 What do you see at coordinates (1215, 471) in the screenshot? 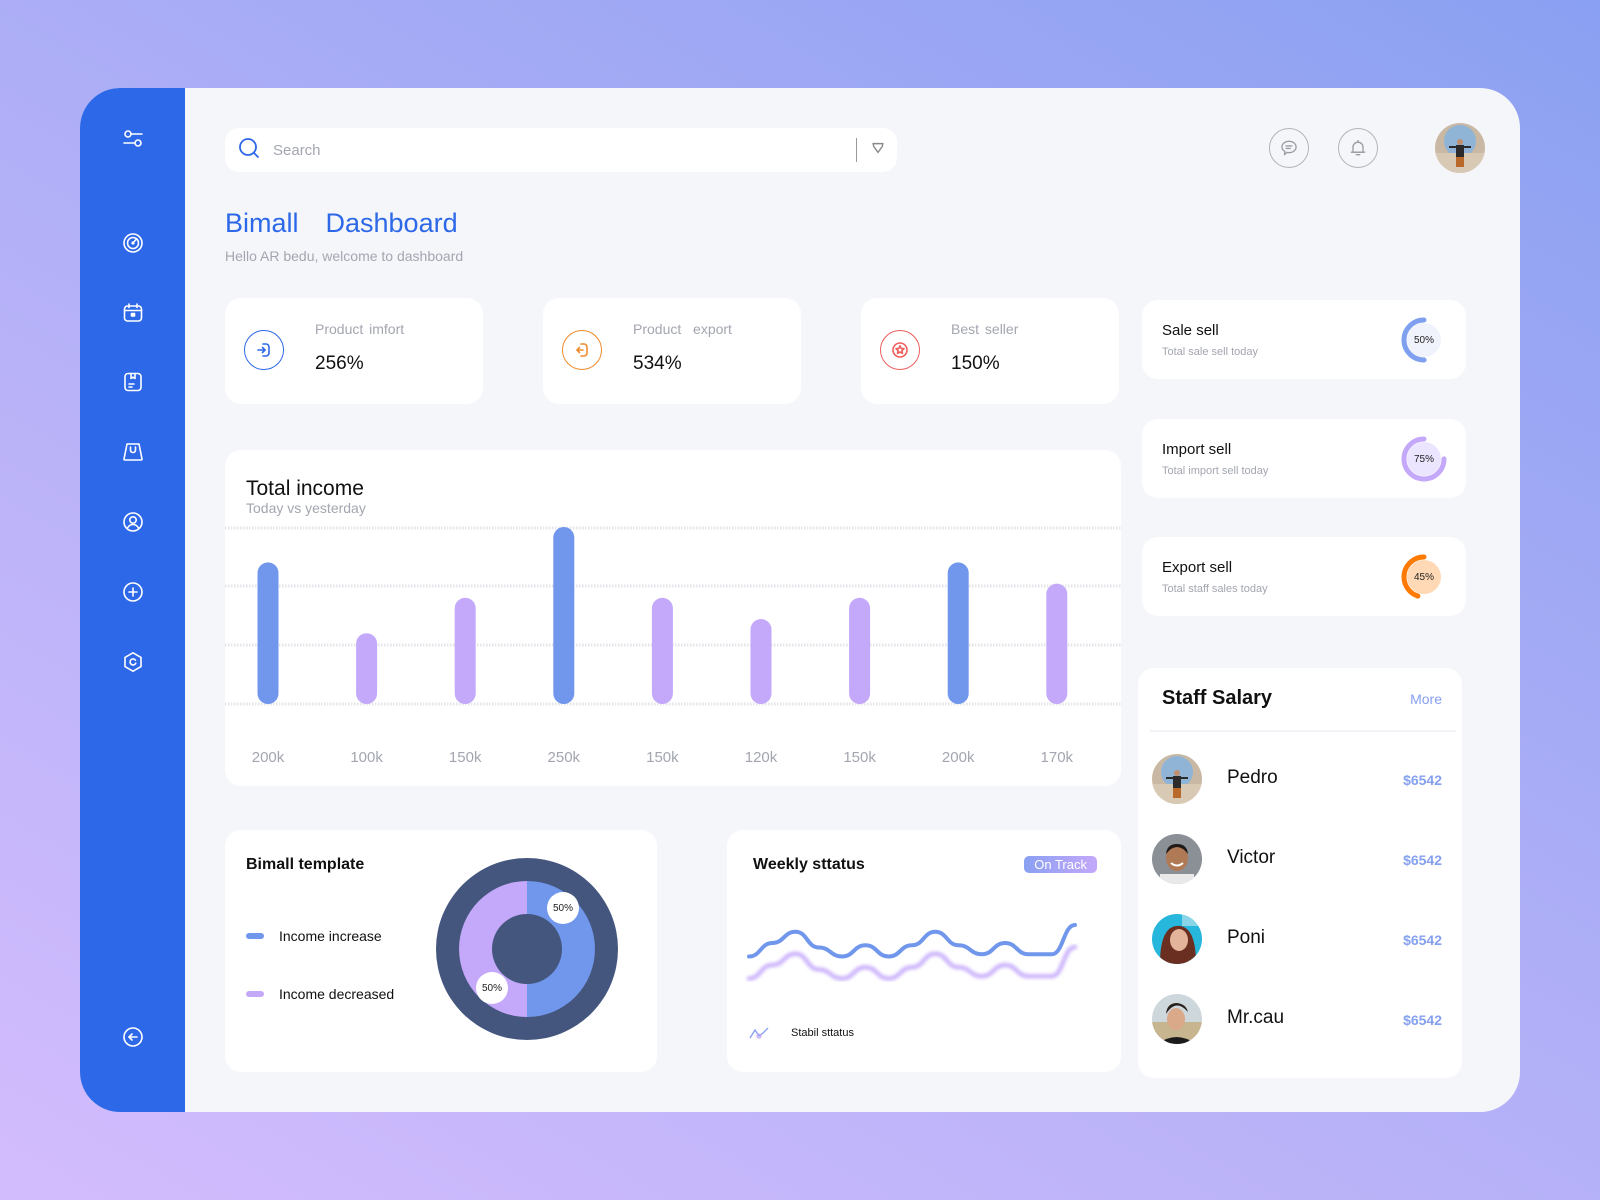
I see `mini-card-subtitle: Total import sell today` at bounding box center [1215, 471].